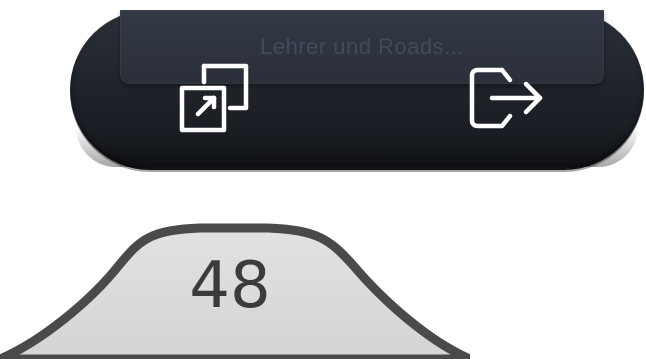 The image size is (646, 359). I want to click on logout-arrow-icon, so click(506, 98).